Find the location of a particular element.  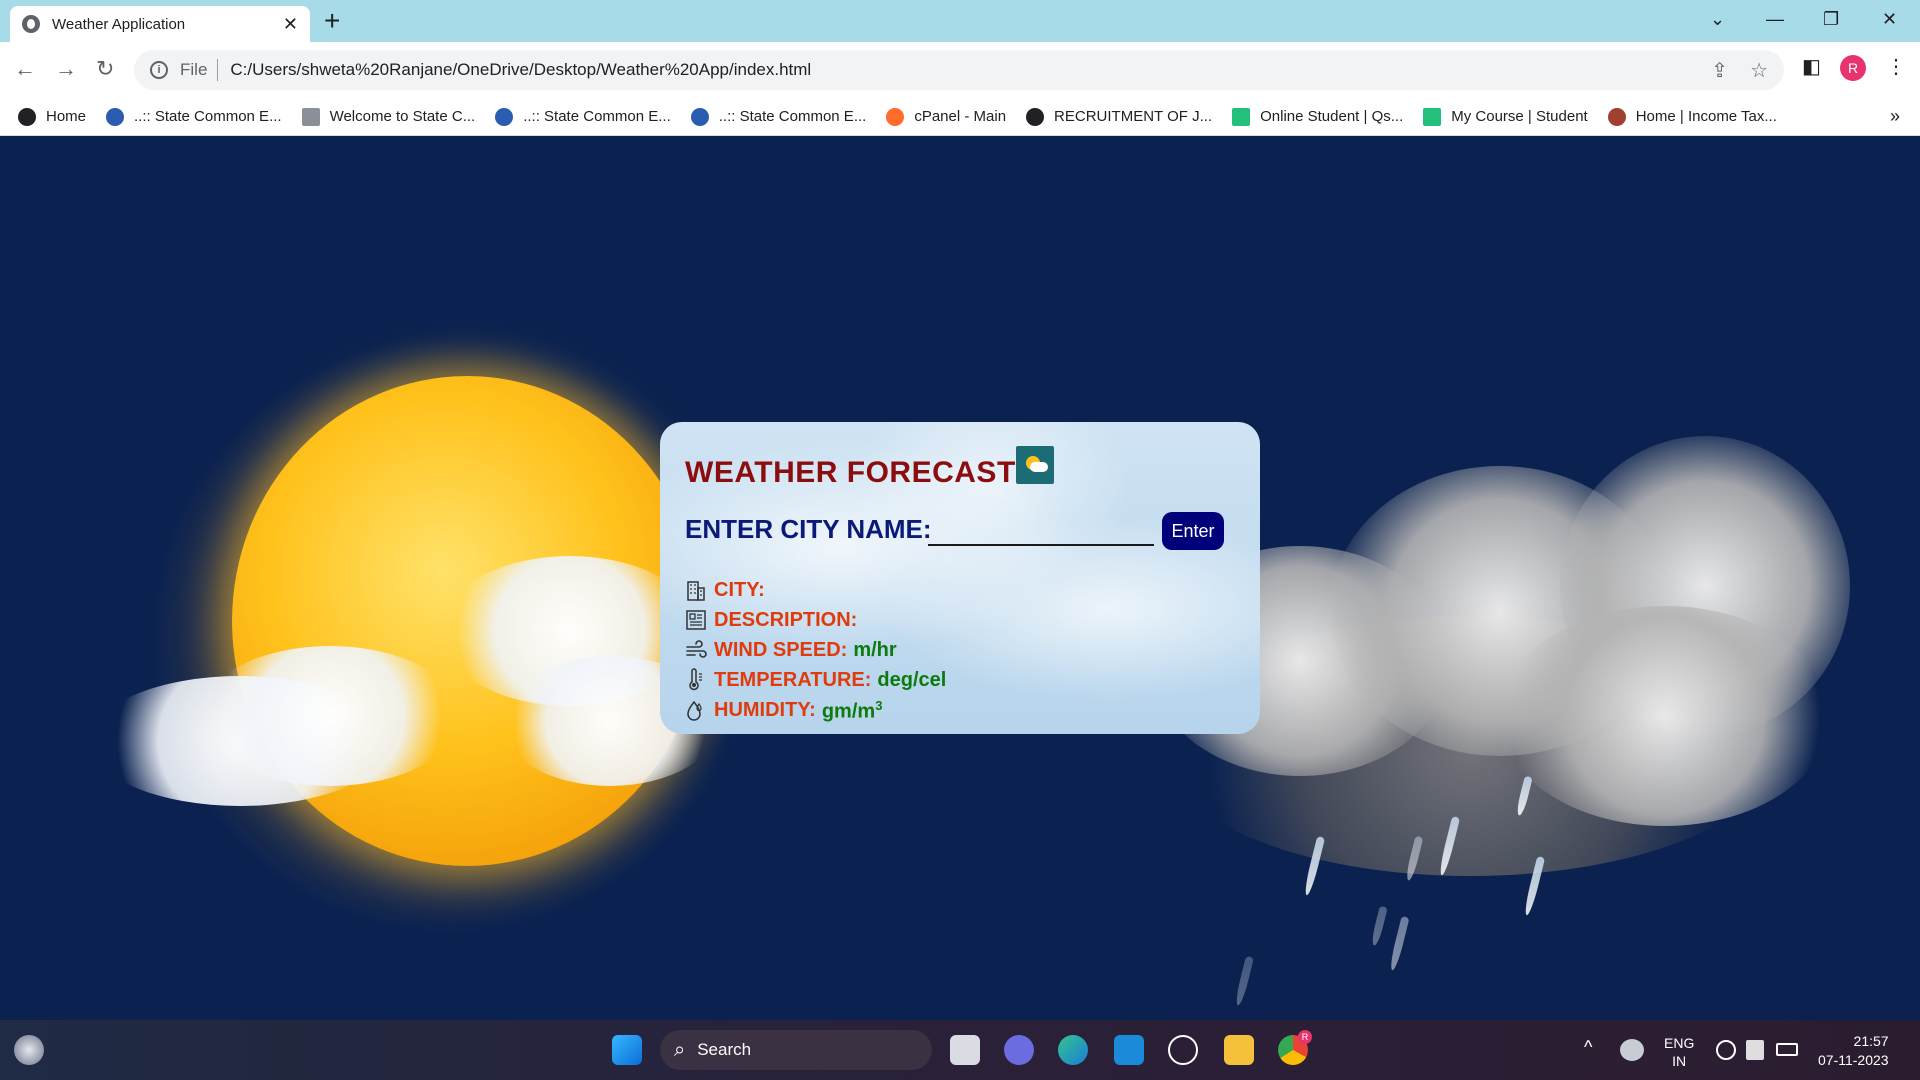

page-title: WEATHER FORECAST is located at coordinates (850, 472).